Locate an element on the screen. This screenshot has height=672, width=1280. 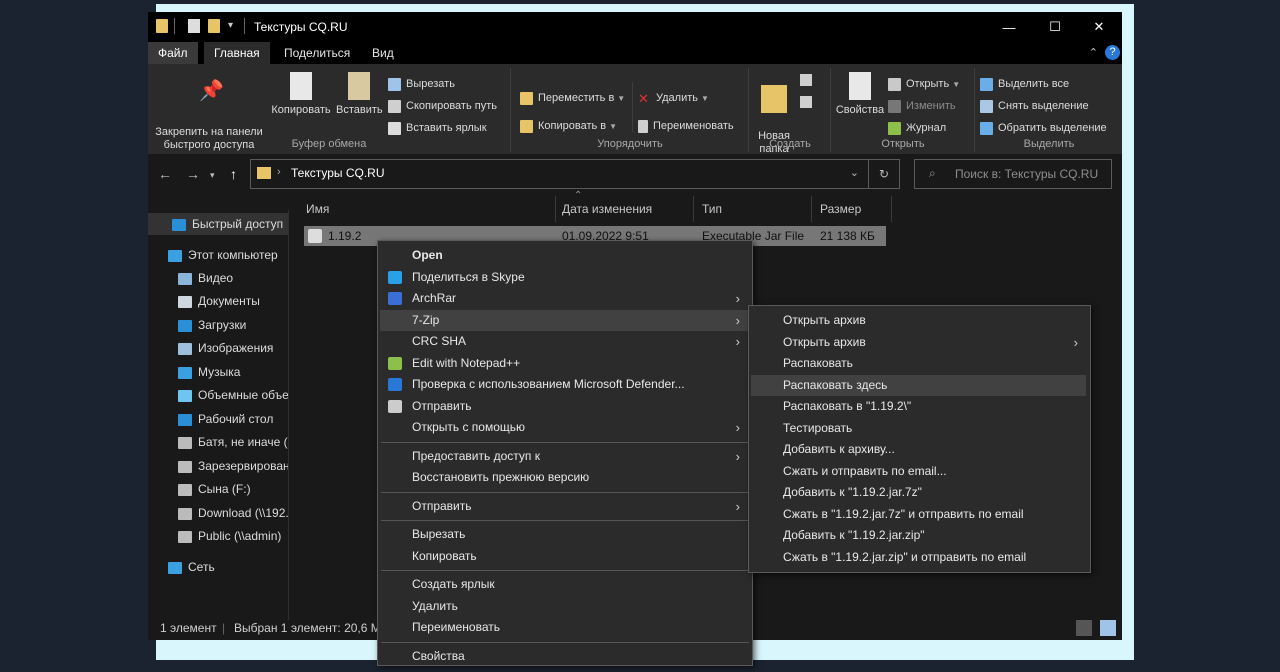
tab-share: Поделиться is located at coordinates (317, 53).